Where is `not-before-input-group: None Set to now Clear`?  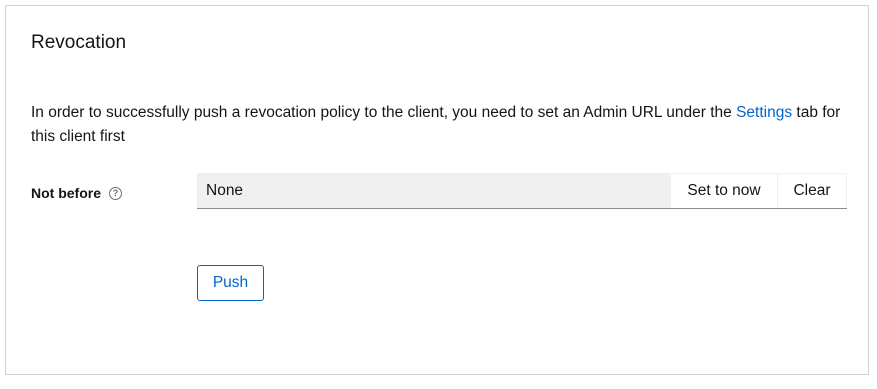 not-before-input-group: None Set to now Clear is located at coordinates (522, 191).